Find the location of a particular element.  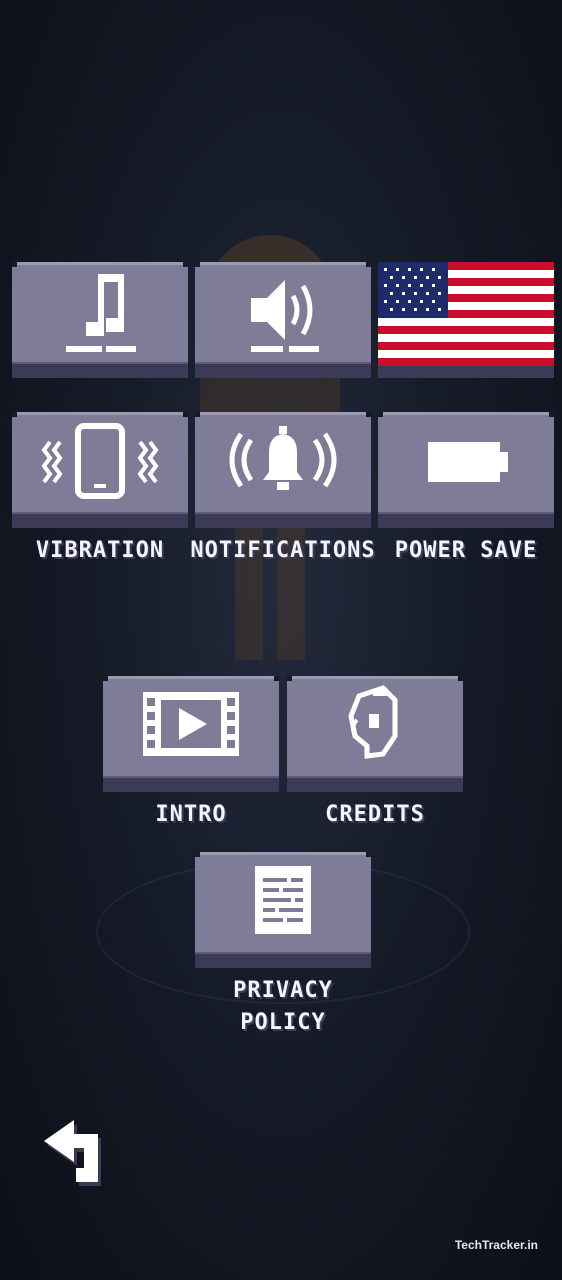

battery-icon is located at coordinates (468, 462).